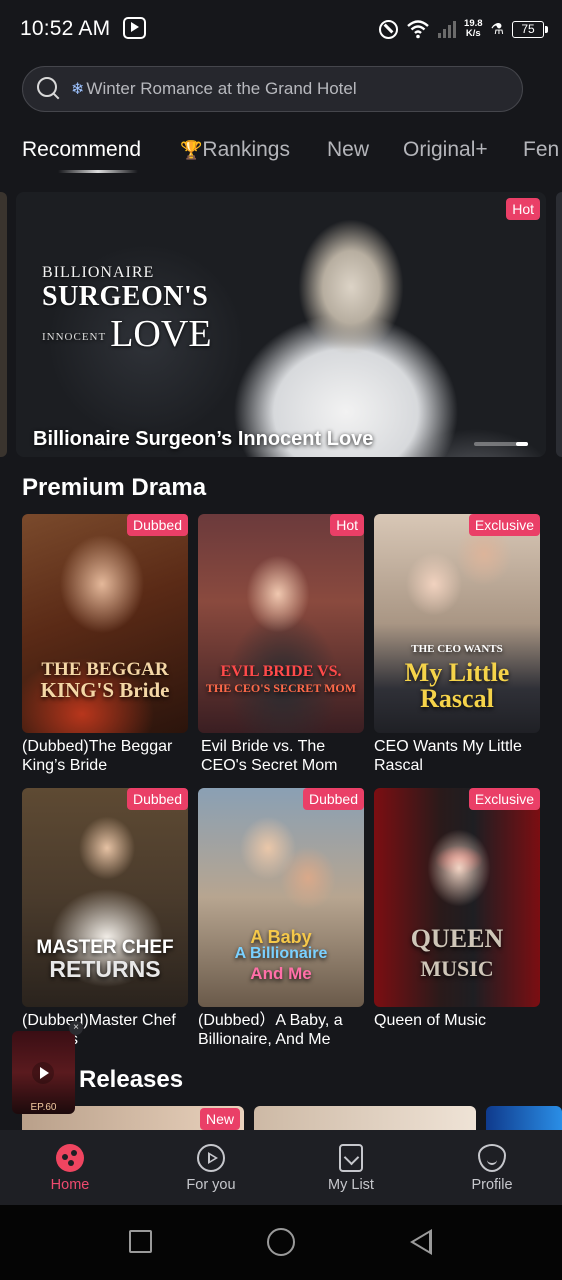 Image resolution: width=562 pixels, height=1280 pixels. Describe the element at coordinates (269, 756) in the screenshot. I see `drama-title: Evil Bride vs. The CEO's Secret Mom` at that location.